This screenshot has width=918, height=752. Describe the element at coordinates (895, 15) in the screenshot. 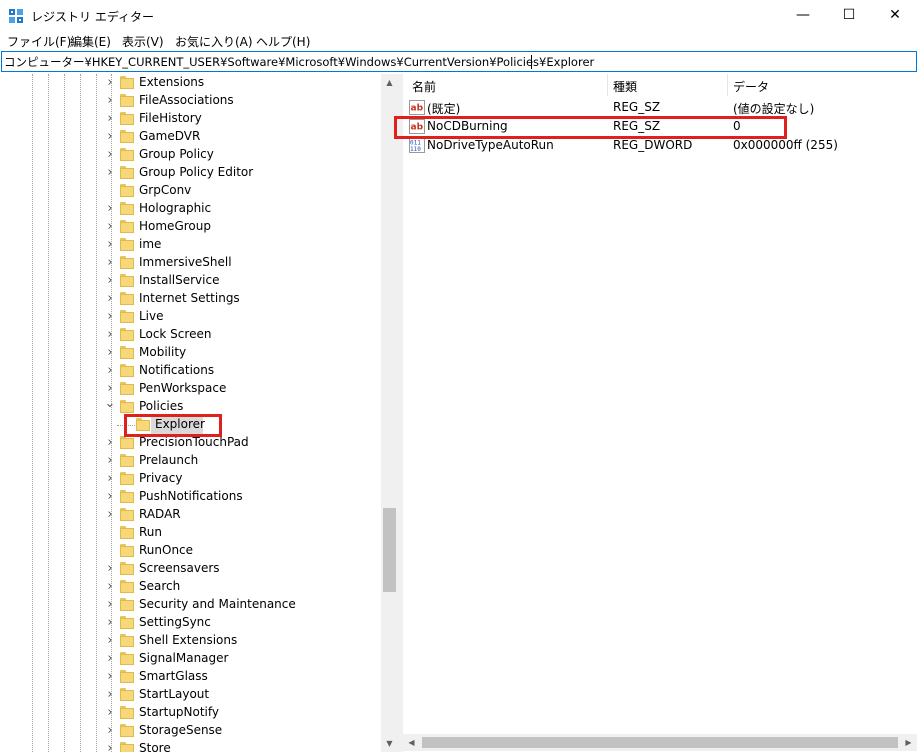

I see `close-button: ✕` at that location.